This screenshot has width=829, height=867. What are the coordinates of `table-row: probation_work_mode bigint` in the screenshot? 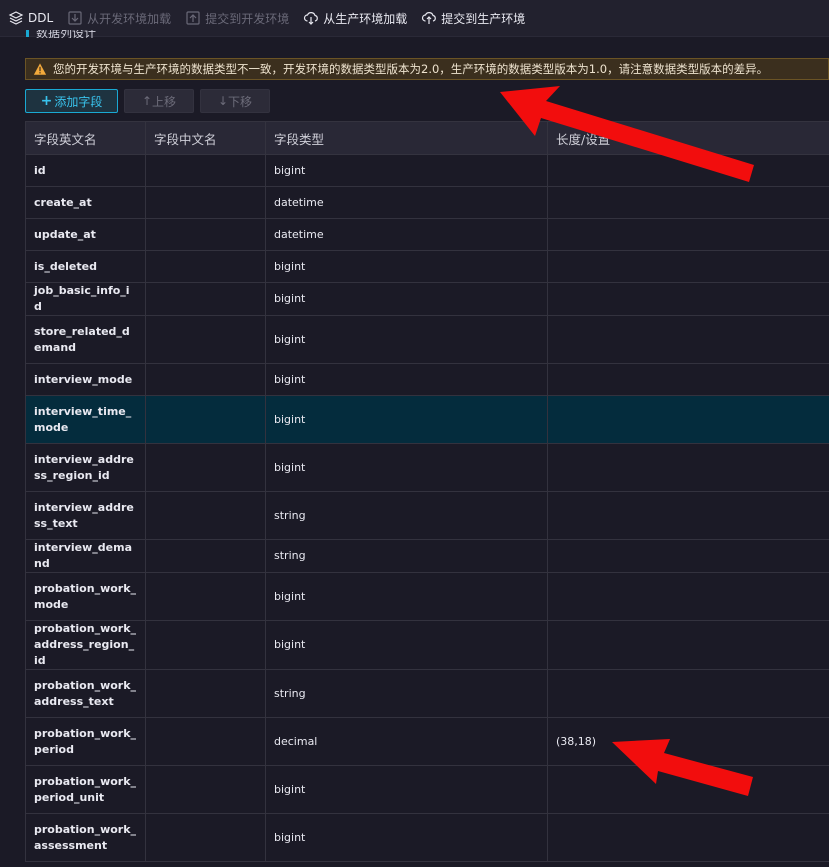 It's located at (427, 596).